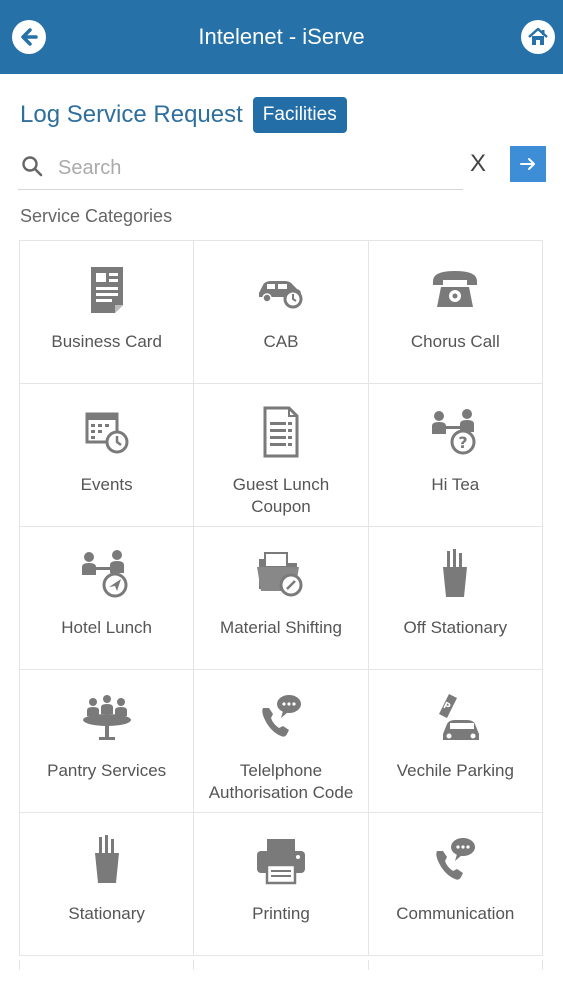  What do you see at coordinates (104, 574) in the screenshot?
I see `meeting-plane-icon` at bounding box center [104, 574].